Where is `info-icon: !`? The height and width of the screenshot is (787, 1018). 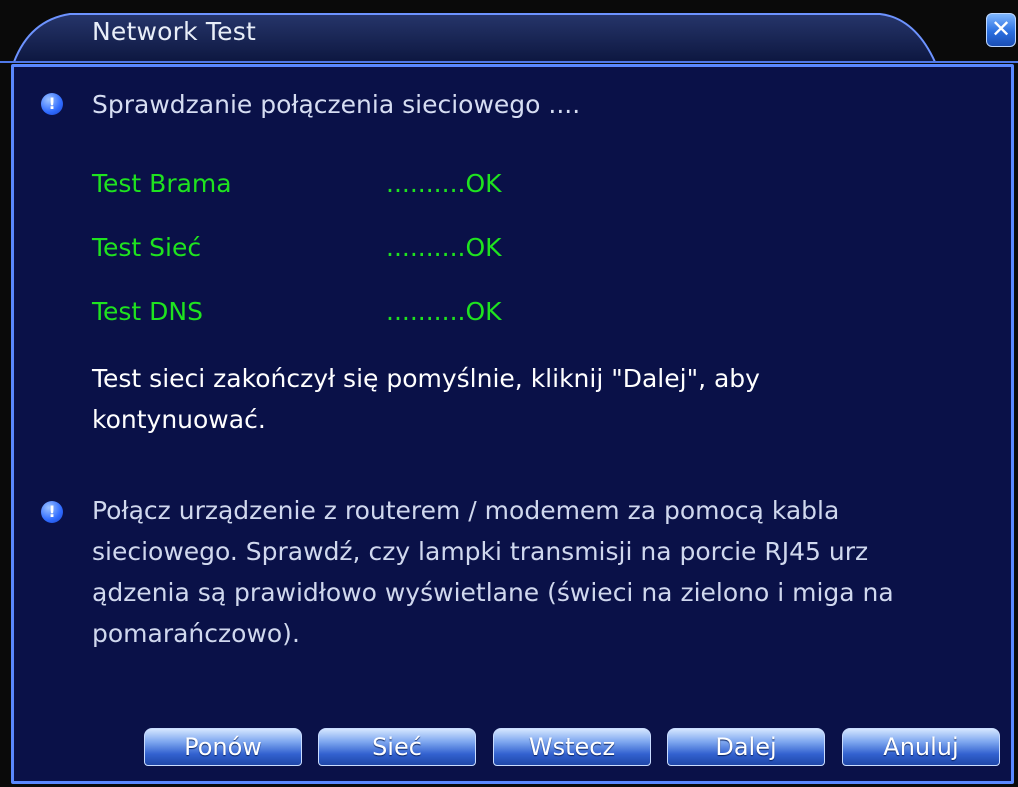
info-icon: ! is located at coordinates (52, 104).